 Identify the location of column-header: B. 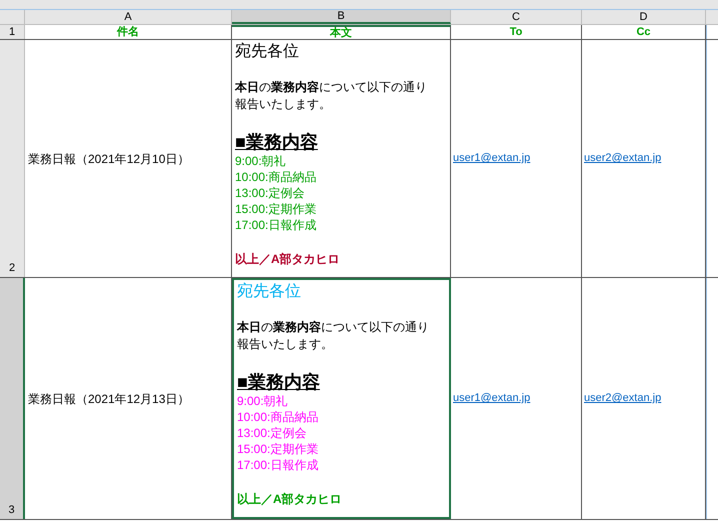
(341, 17).